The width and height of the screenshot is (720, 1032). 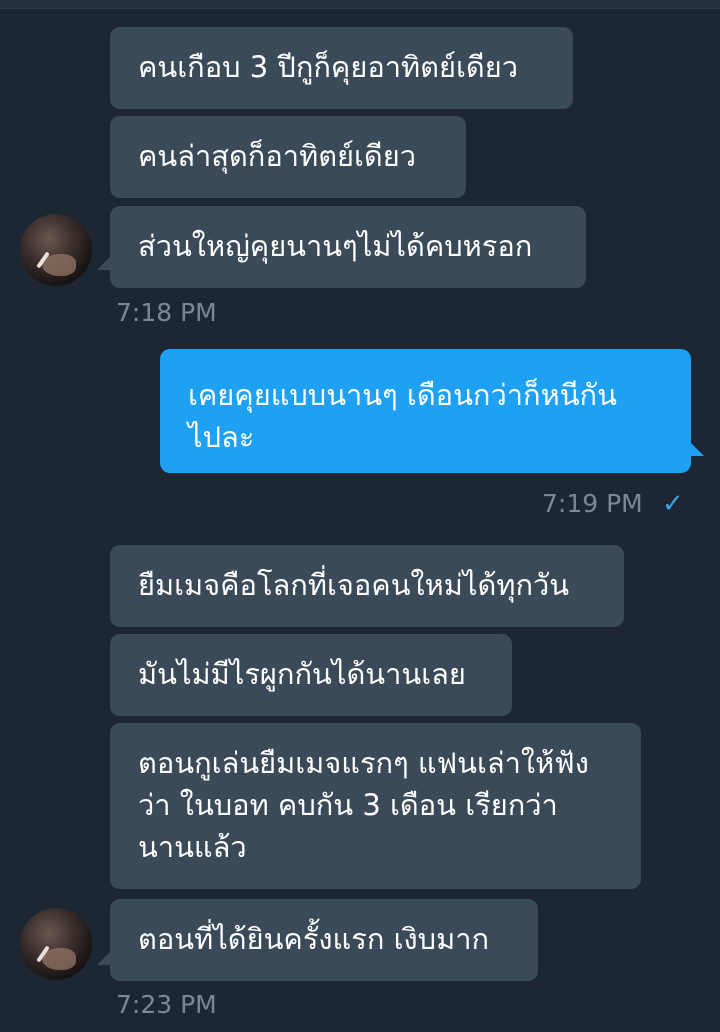 What do you see at coordinates (673, 504) in the screenshot?
I see `check-icon: ✓` at bounding box center [673, 504].